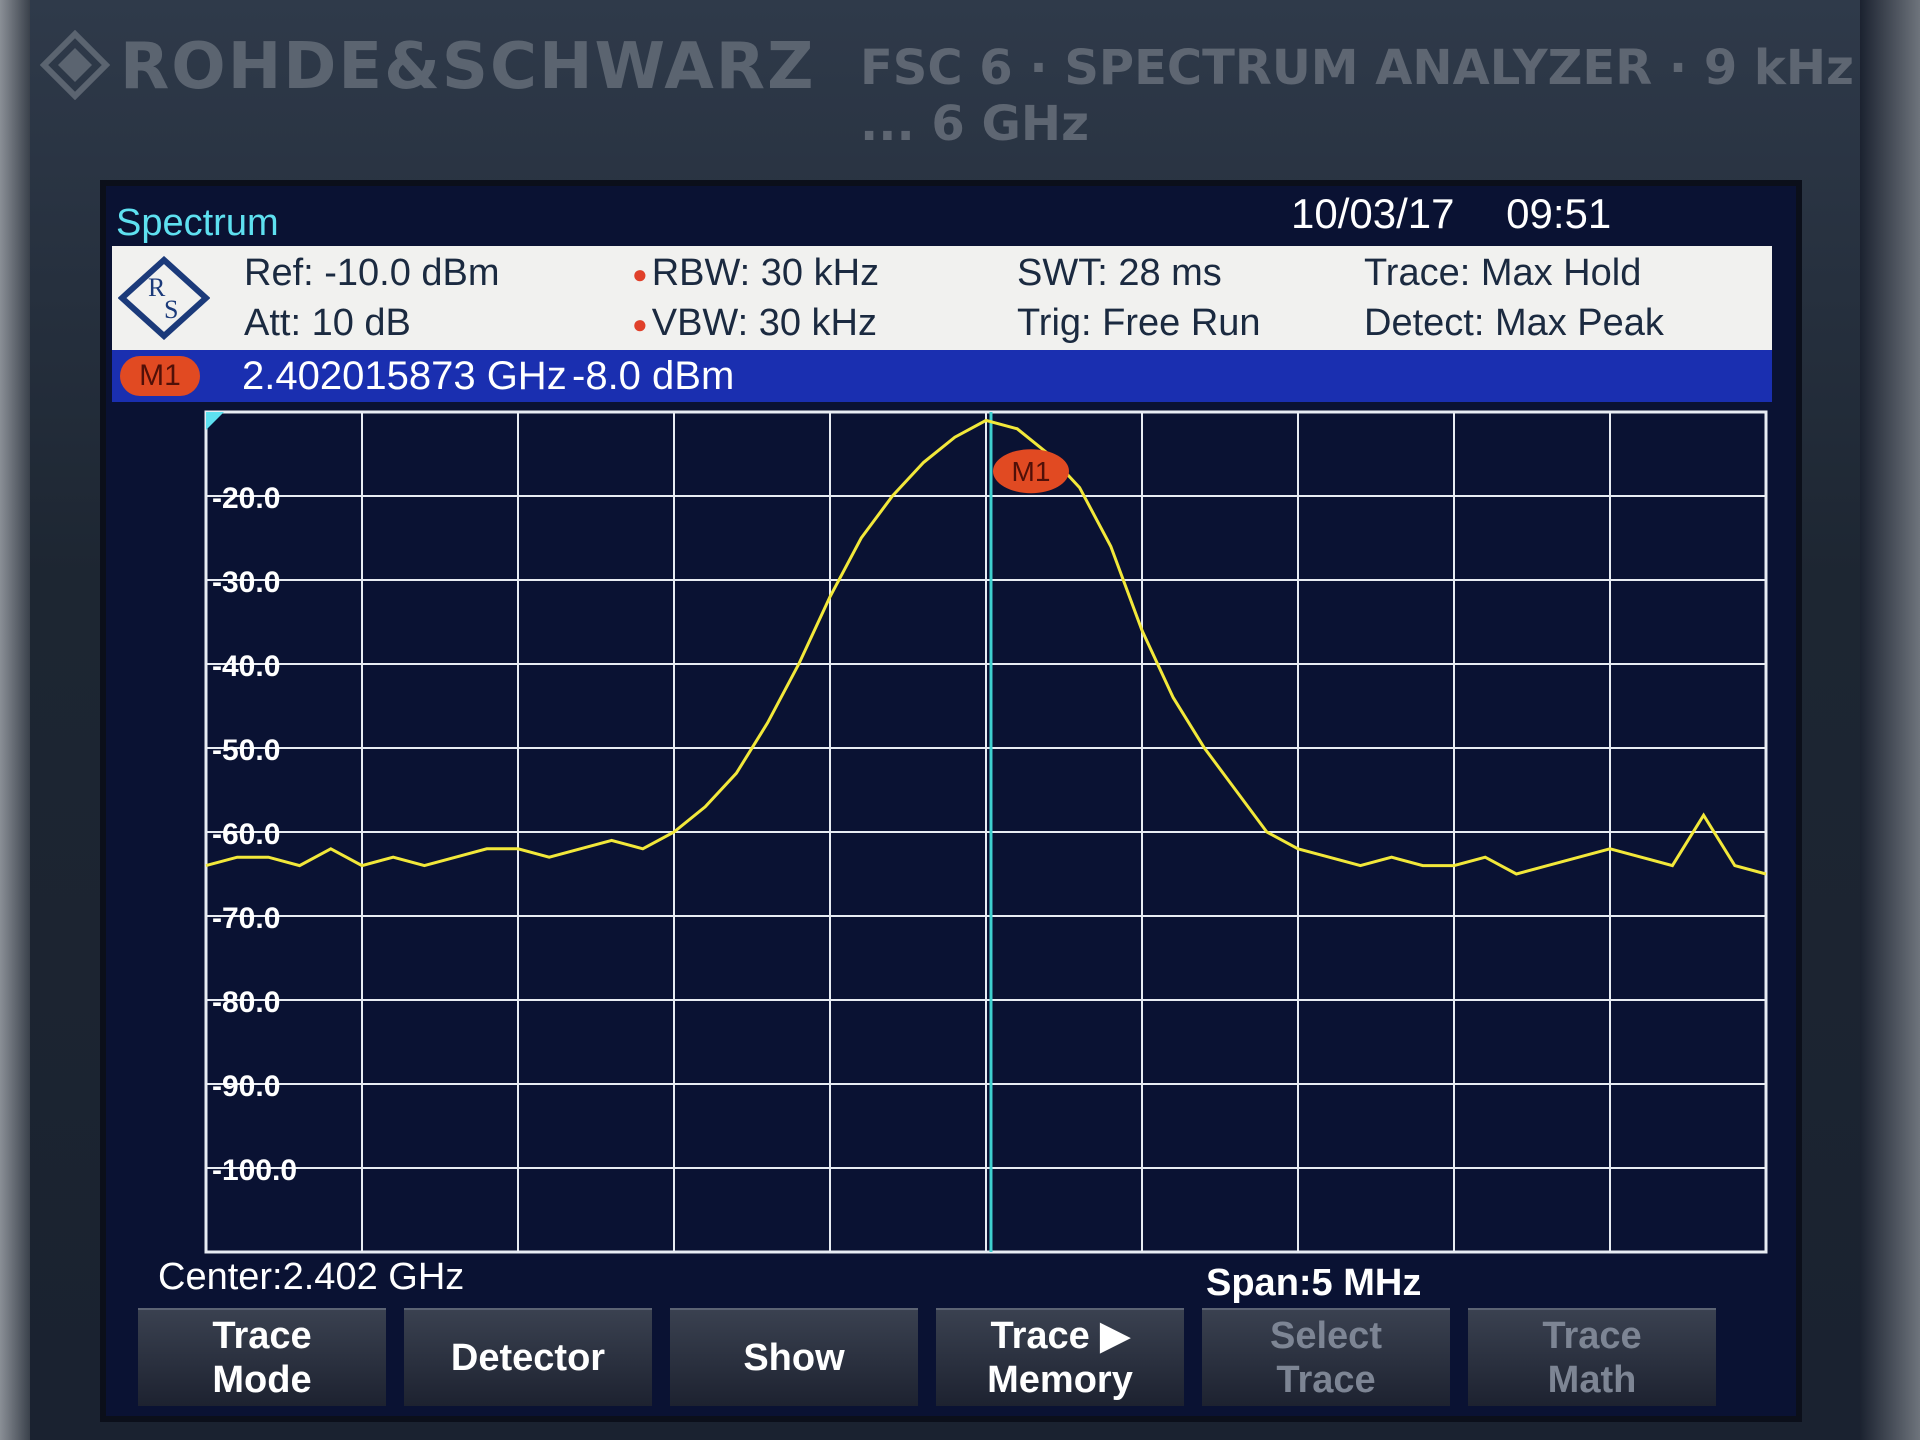 The image size is (1920, 1440). Describe the element at coordinates (215, 421) in the screenshot. I see `ref-level-triangle` at that location.